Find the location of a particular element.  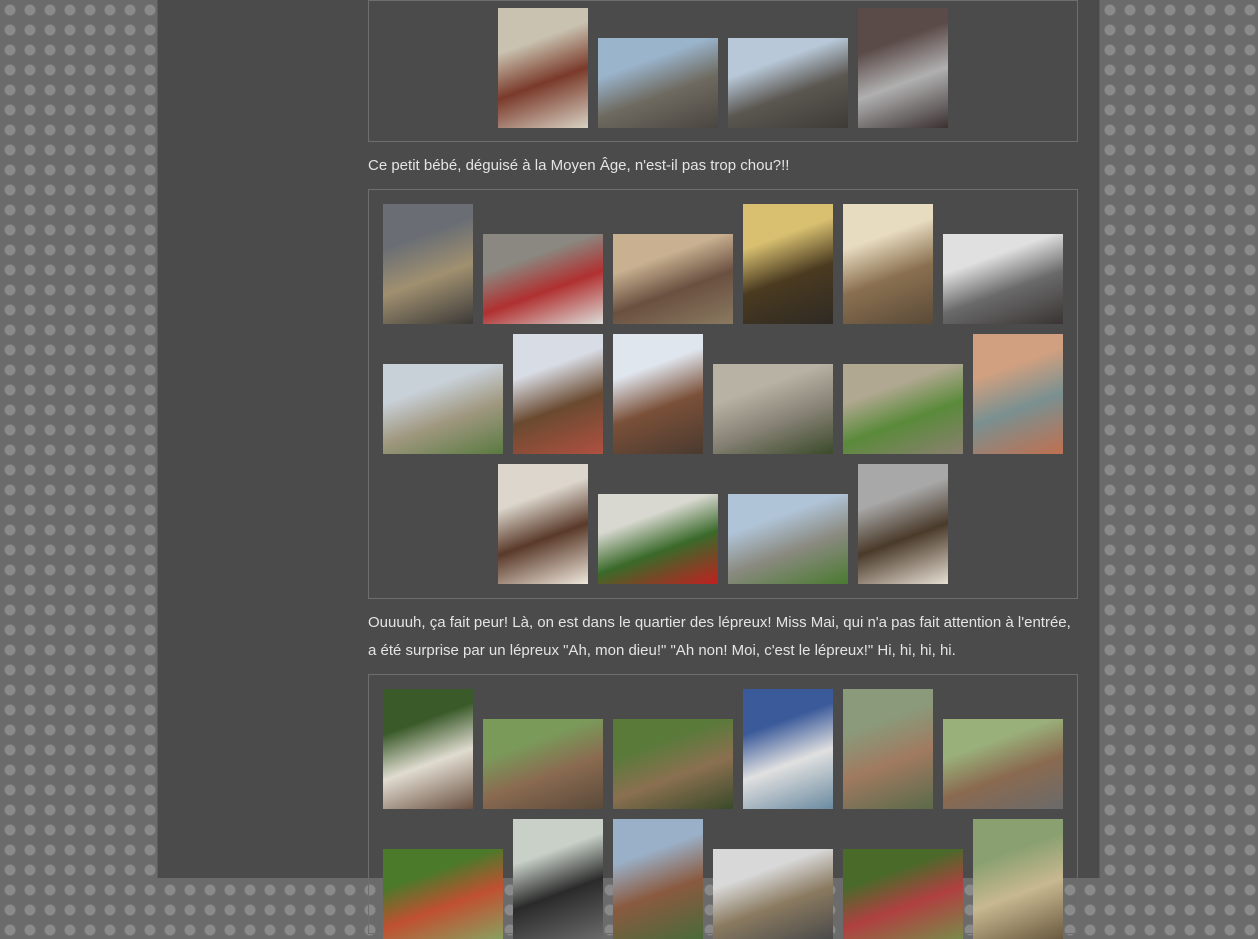

stone-house-garden-photo is located at coordinates (788, 539).